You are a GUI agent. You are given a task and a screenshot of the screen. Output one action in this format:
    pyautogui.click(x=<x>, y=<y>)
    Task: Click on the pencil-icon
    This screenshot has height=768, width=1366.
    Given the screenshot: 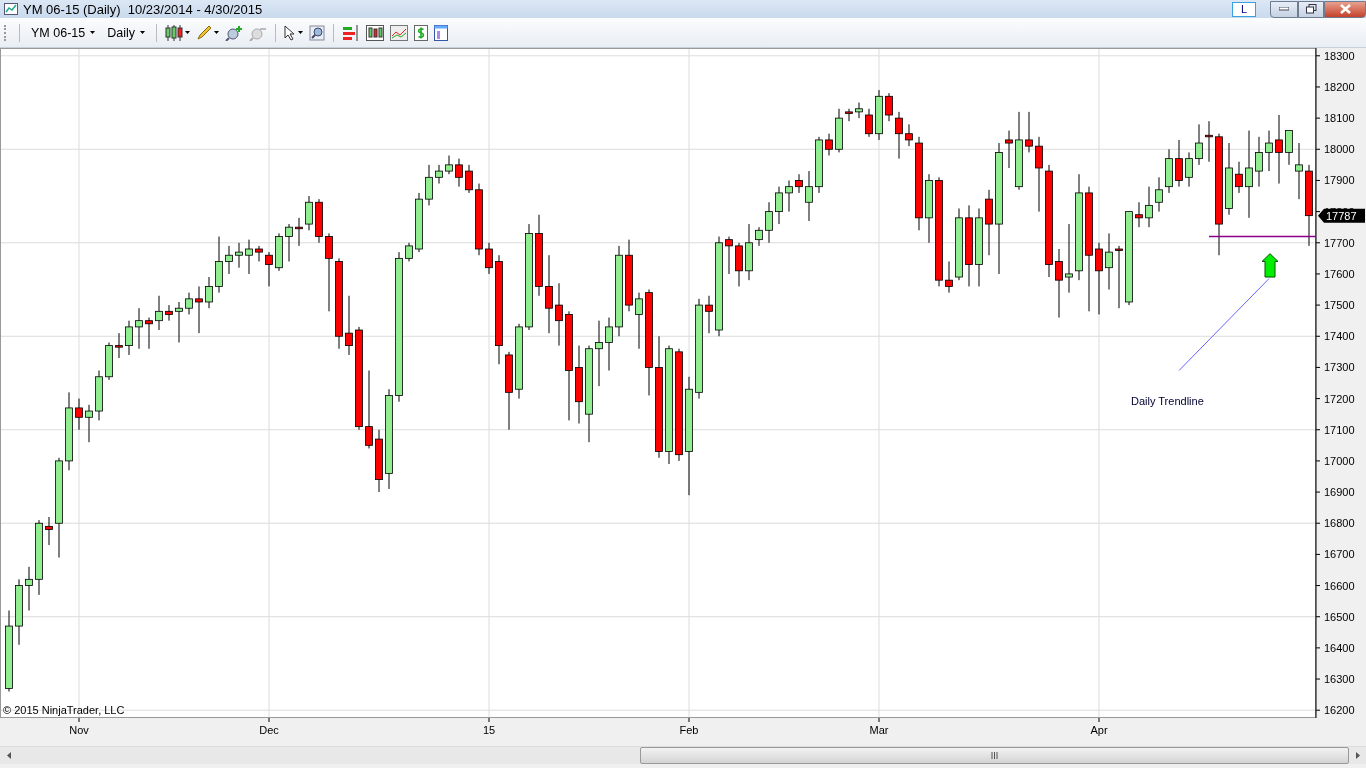 What is the action you would take?
    pyautogui.click(x=204, y=32)
    